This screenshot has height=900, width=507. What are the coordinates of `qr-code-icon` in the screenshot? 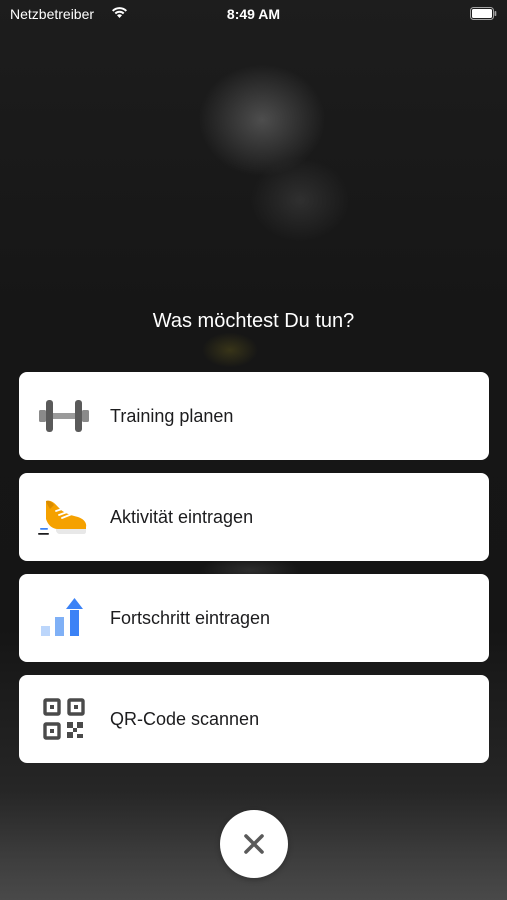 It's located at (64, 719).